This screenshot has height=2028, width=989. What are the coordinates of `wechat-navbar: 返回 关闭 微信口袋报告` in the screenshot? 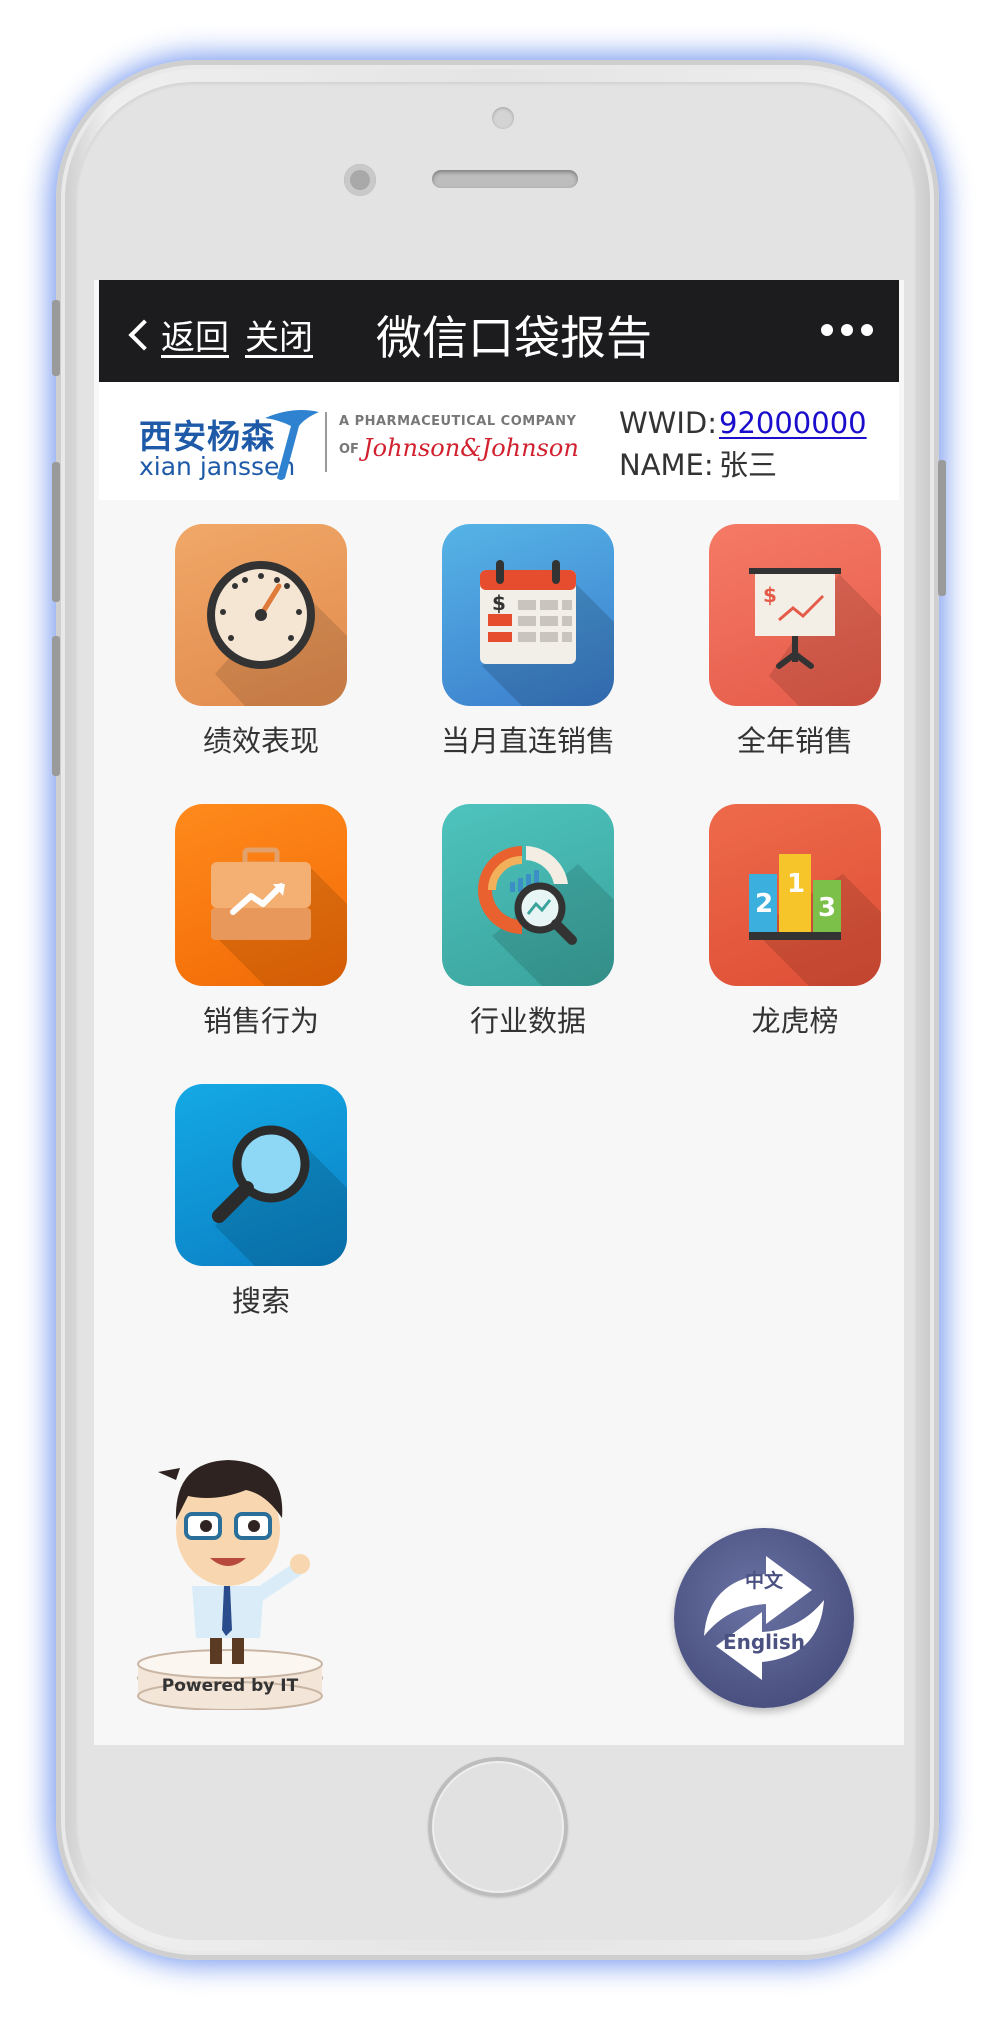 It's located at (499, 331).